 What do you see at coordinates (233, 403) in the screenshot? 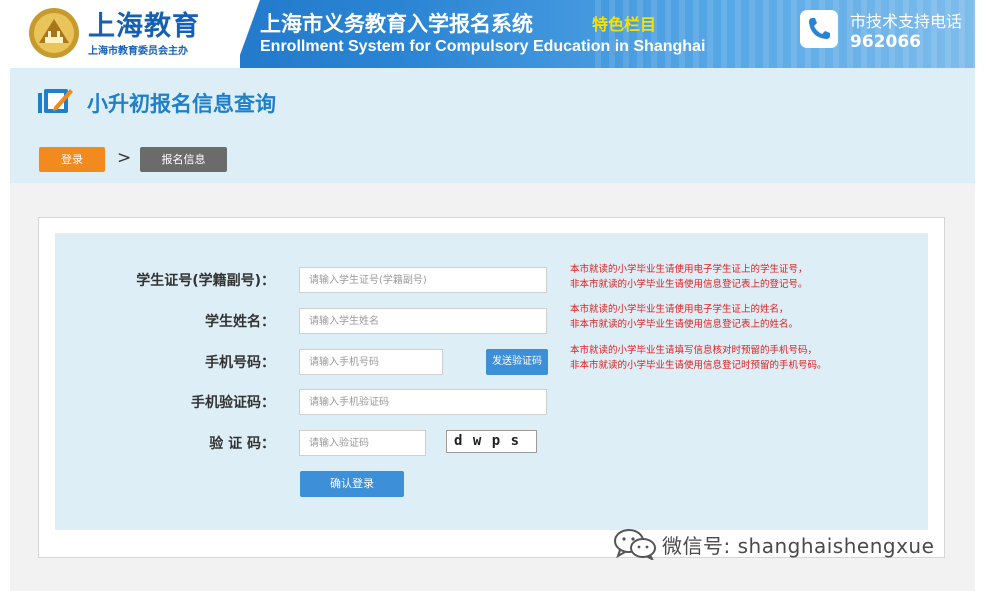
I see `sms-code-label: 手机验证码：` at bounding box center [233, 403].